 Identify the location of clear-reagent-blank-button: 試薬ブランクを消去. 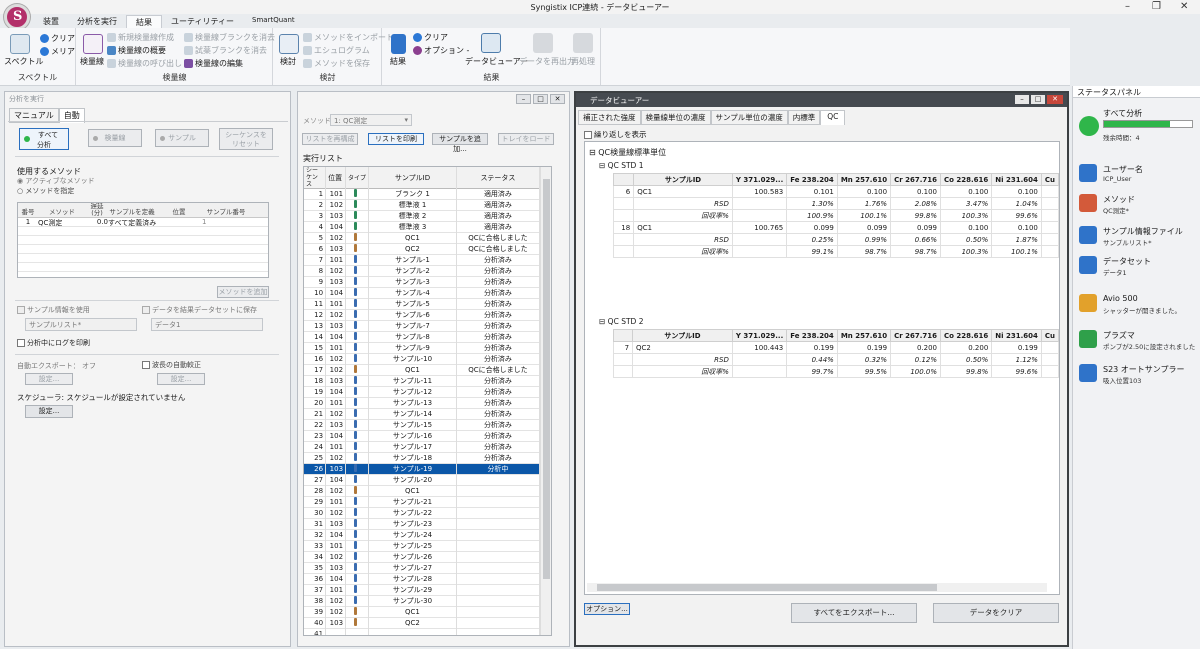
(225, 50).